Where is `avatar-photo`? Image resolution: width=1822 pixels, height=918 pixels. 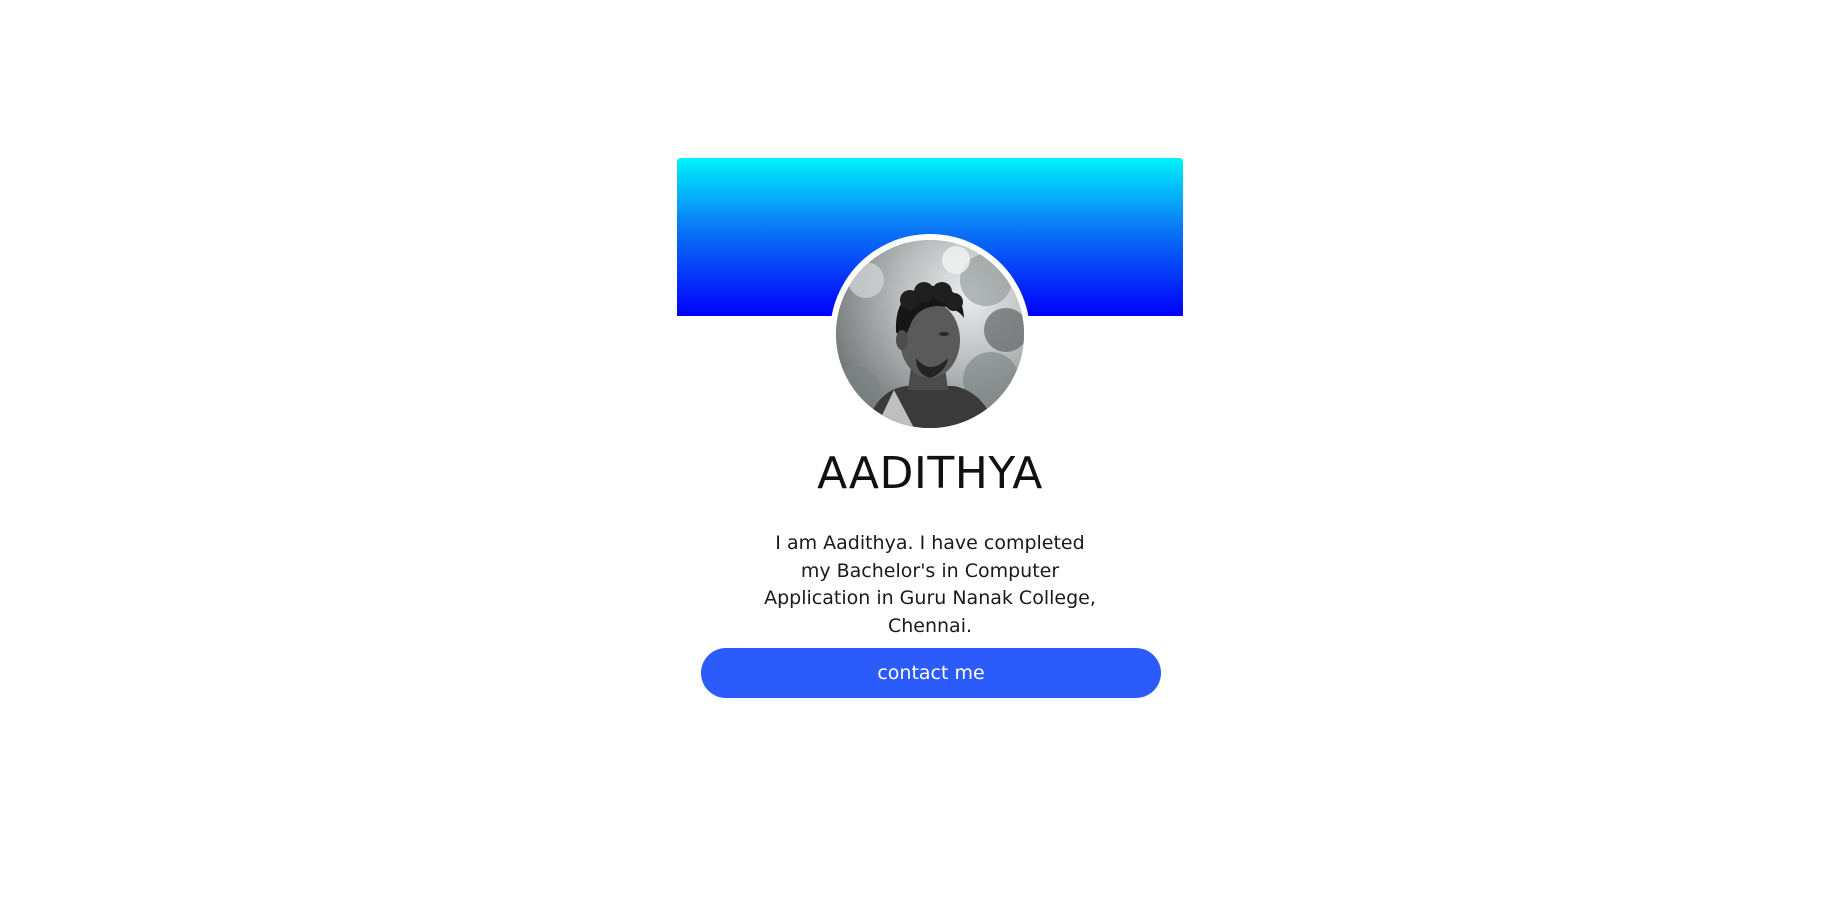
avatar-photo is located at coordinates (930, 334).